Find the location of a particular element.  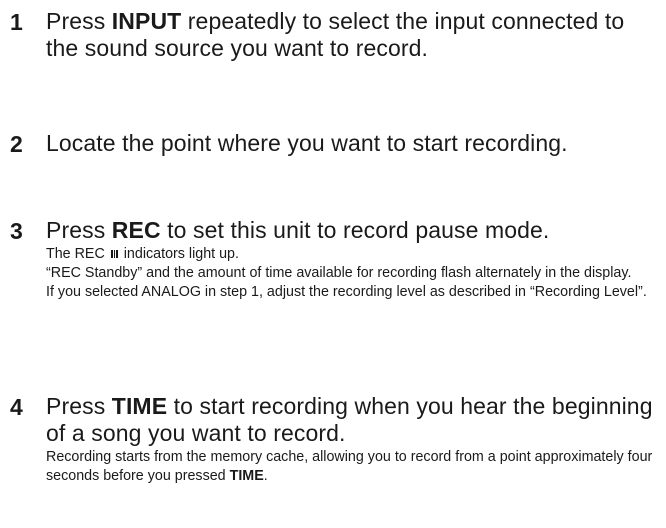

pause-icon is located at coordinates (114, 254).